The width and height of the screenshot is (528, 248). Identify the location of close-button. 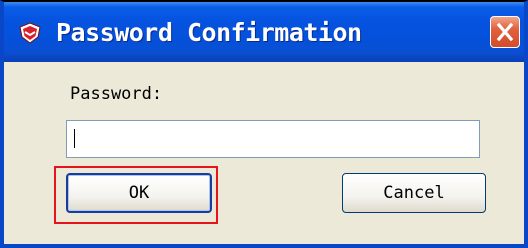
(505, 32).